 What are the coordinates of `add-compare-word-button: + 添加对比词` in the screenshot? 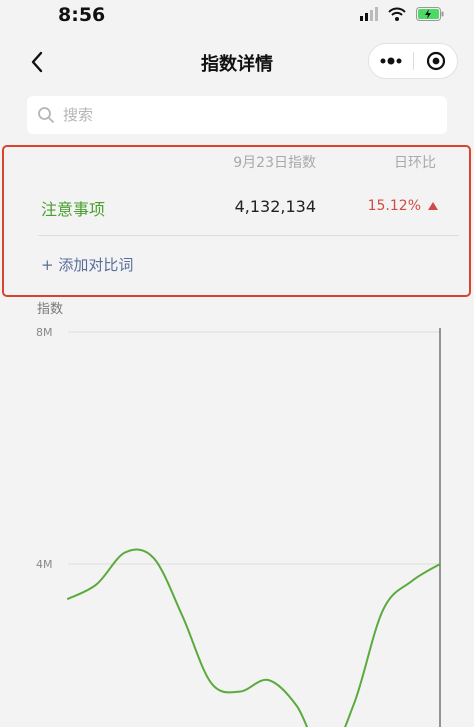 It's located at (87, 264).